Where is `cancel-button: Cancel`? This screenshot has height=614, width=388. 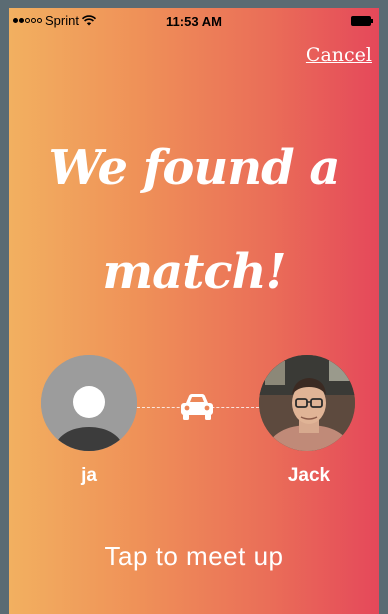 cancel-button: Cancel is located at coordinates (339, 55).